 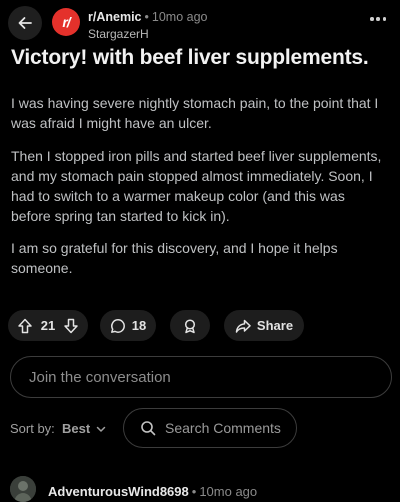 I want to click on join-conversation-input: Join the conversation, so click(x=201, y=377).